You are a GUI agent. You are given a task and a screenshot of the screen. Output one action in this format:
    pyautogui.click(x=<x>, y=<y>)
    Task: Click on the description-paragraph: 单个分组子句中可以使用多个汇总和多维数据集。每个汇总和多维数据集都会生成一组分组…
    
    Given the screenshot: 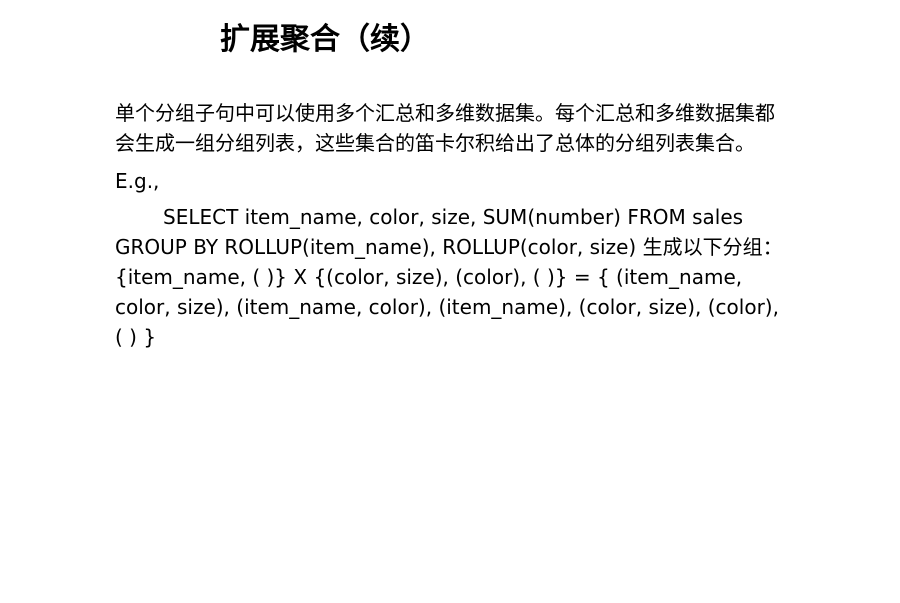 What is the action you would take?
    pyautogui.click(x=445, y=128)
    